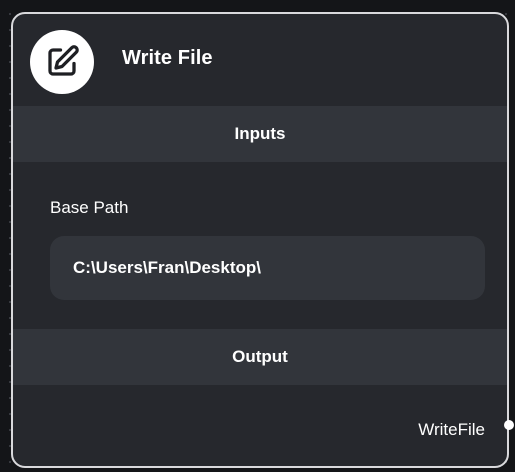 This screenshot has height=472, width=515. I want to click on writefile-output-label: WriteFile, so click(451, 429).